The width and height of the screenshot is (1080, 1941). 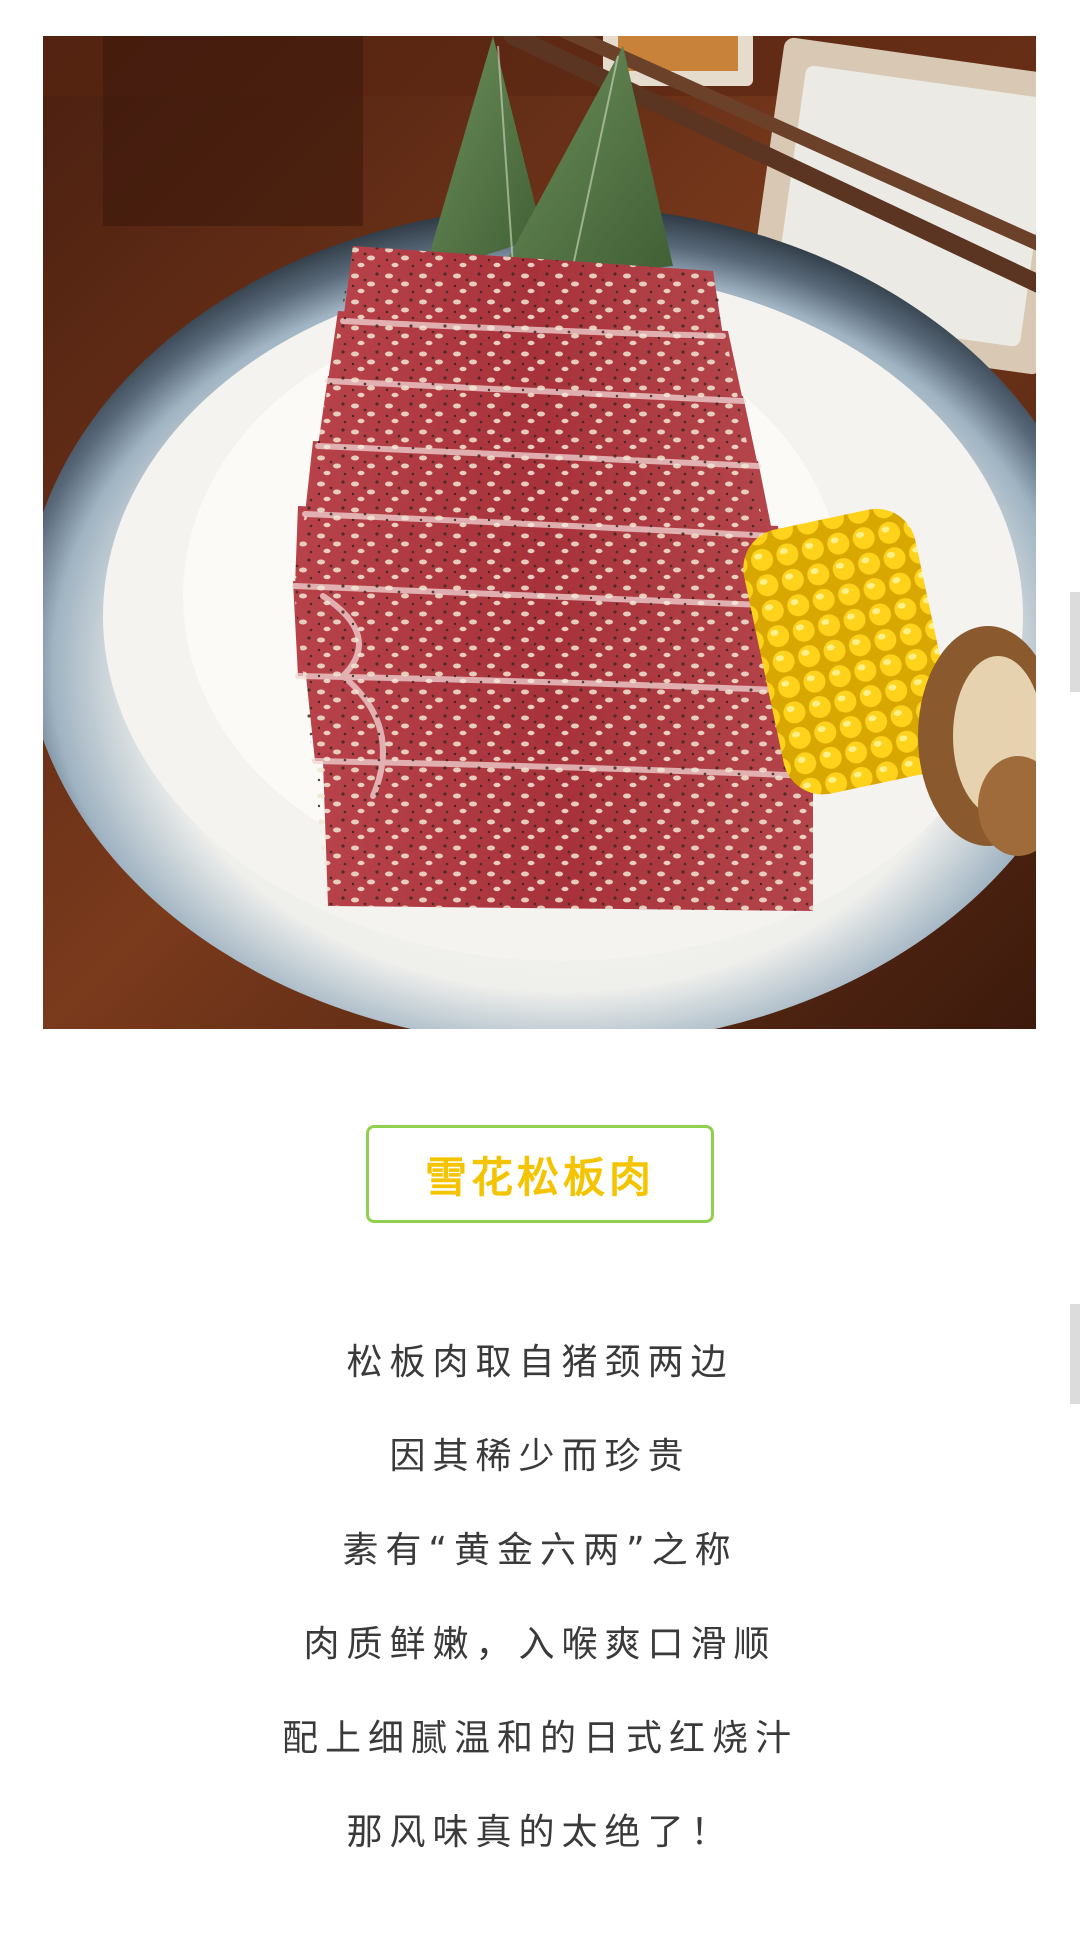 What do you see at coordinates (539, 1738) in the screenshot?
I see `description-line: 配上细腻温和的日式红烧汁` at bounding box center [539, 1738].